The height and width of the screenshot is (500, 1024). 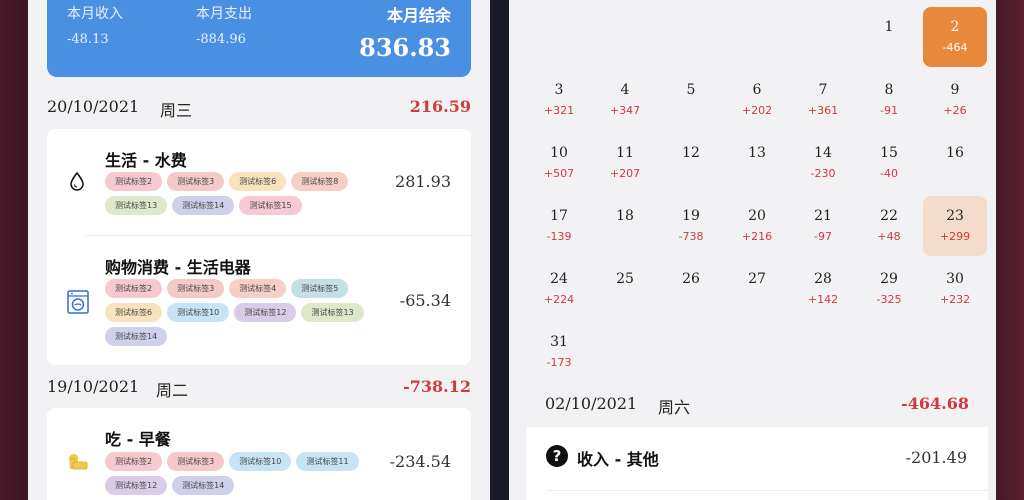 I want to click on calendar-day-23: 23 +299, so click(x=955, y=226).